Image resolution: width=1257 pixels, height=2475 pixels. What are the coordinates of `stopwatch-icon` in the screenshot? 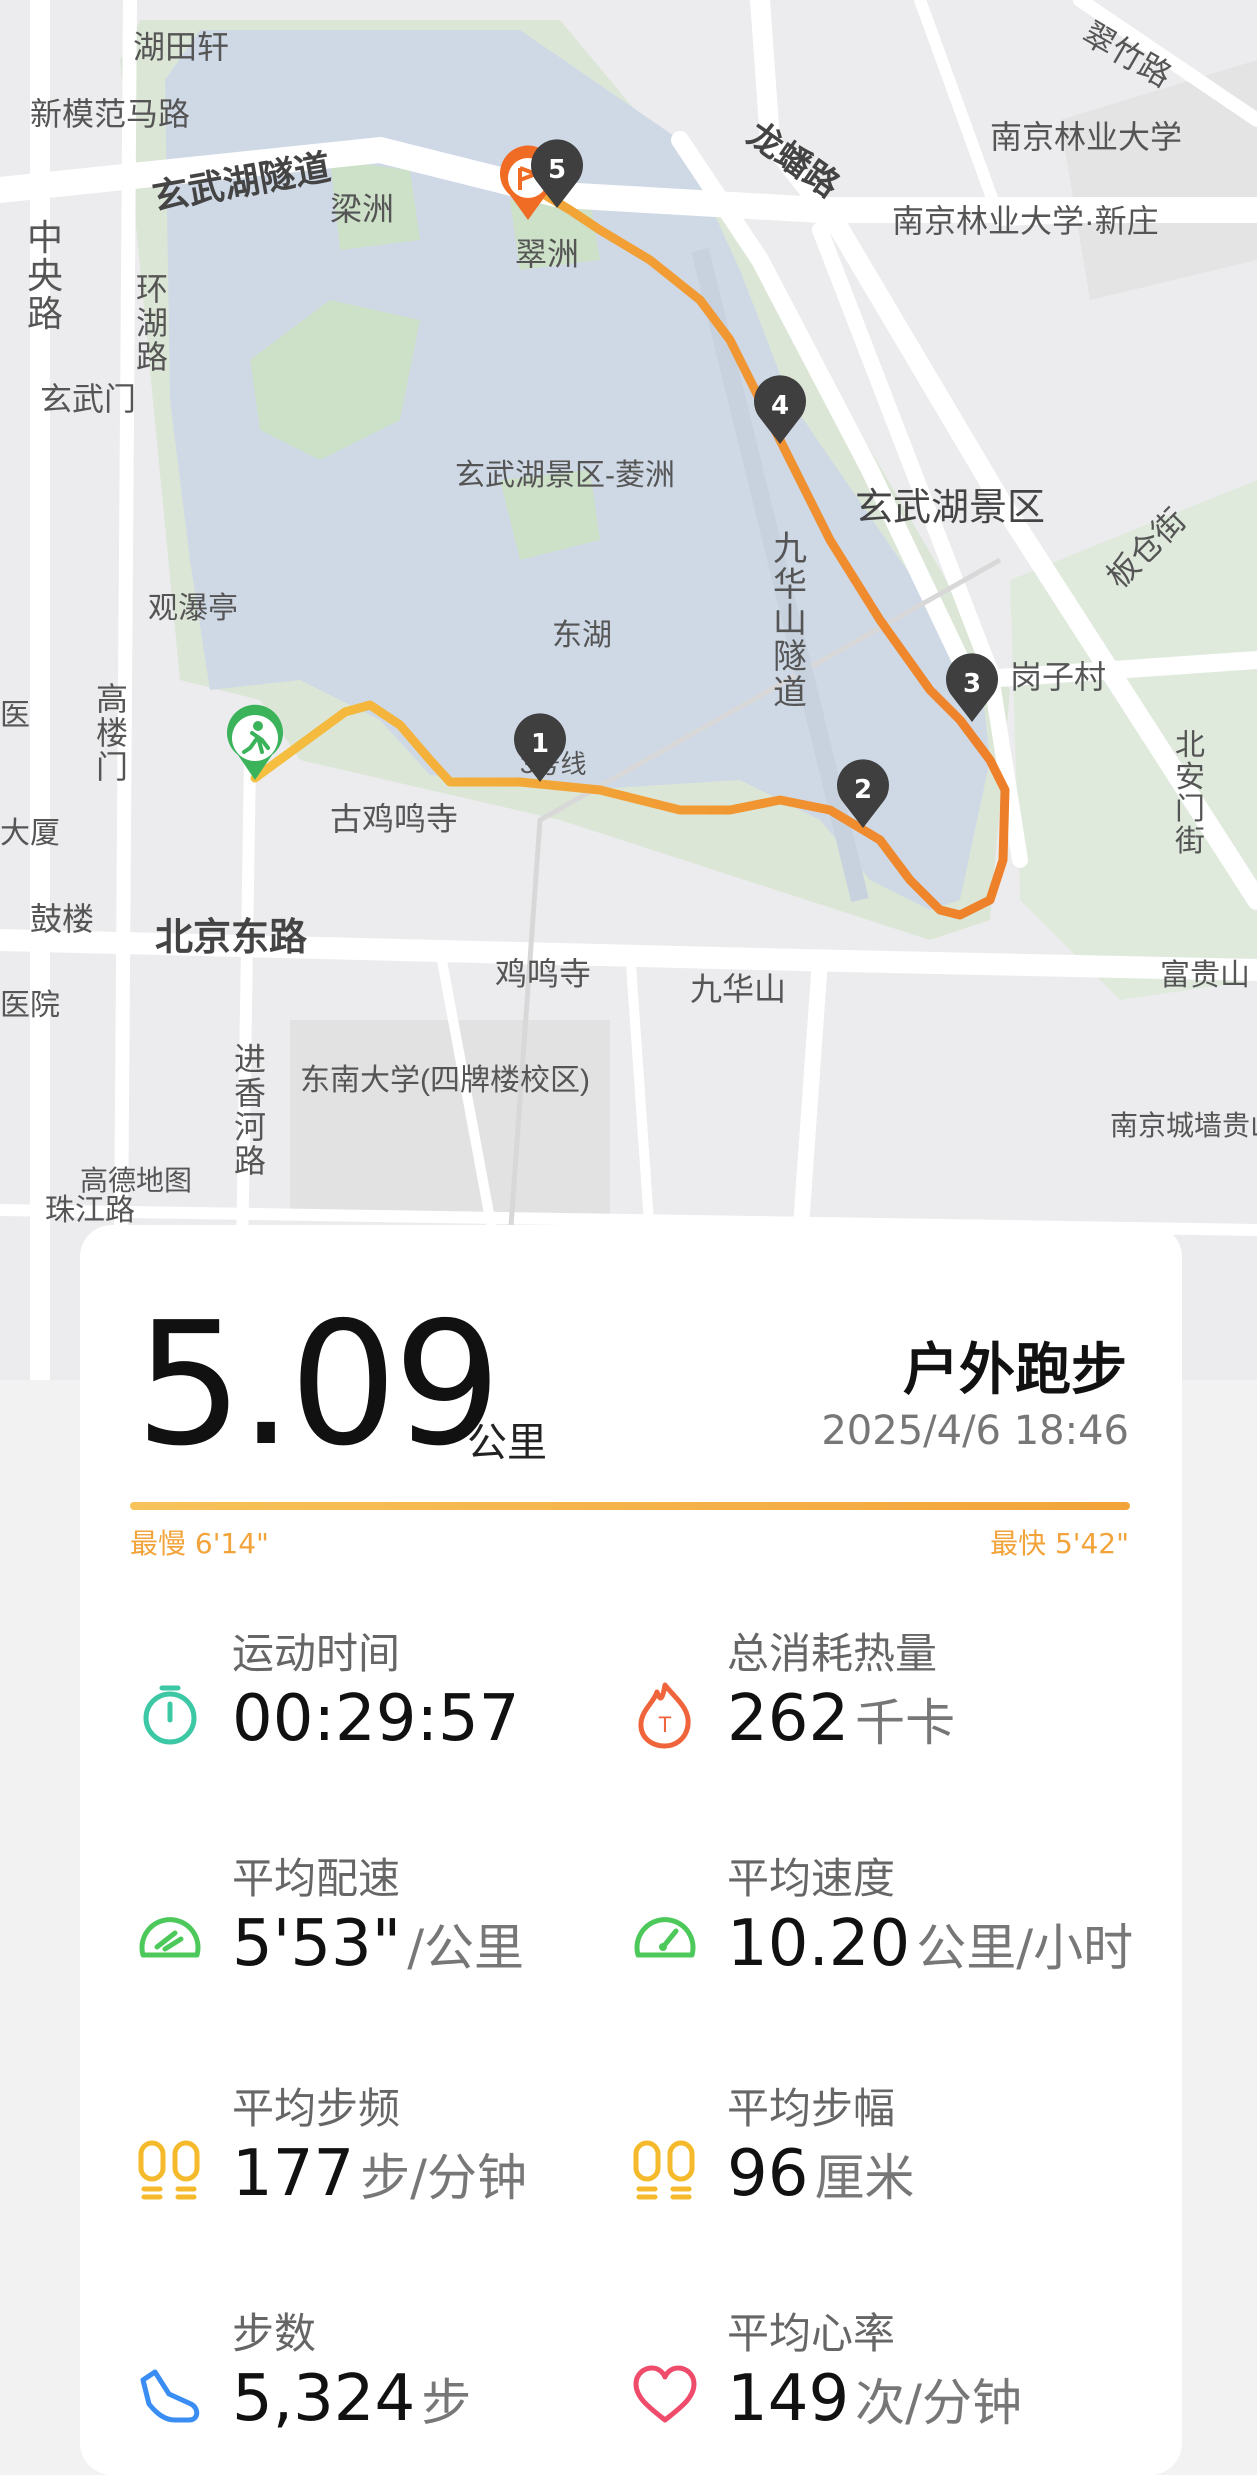 It's located at (170, 1715).